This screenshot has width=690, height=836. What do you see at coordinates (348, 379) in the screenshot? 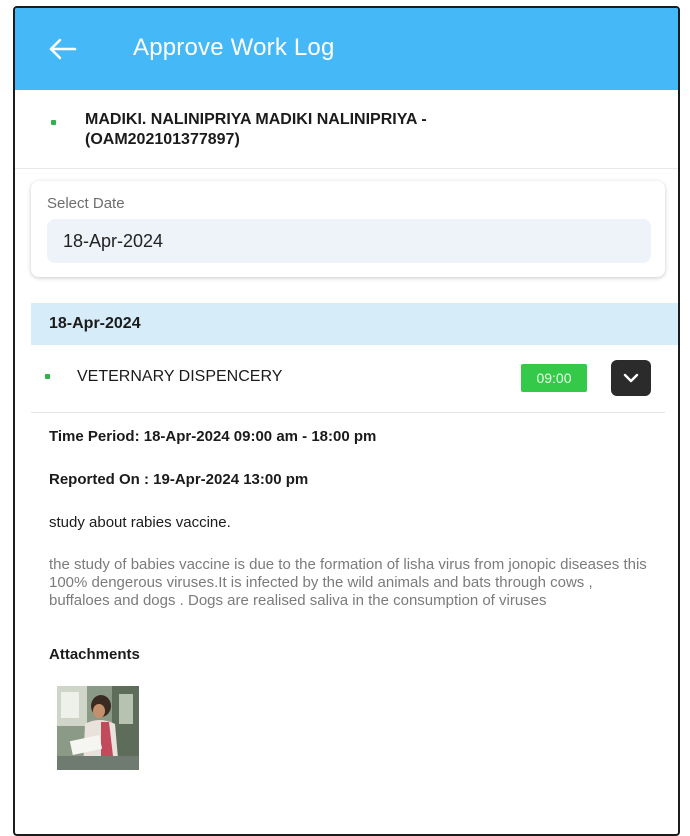
I see `work-log-entry: VETERNARY DISPENCERY 09:00` at bounding box center [348, 379].